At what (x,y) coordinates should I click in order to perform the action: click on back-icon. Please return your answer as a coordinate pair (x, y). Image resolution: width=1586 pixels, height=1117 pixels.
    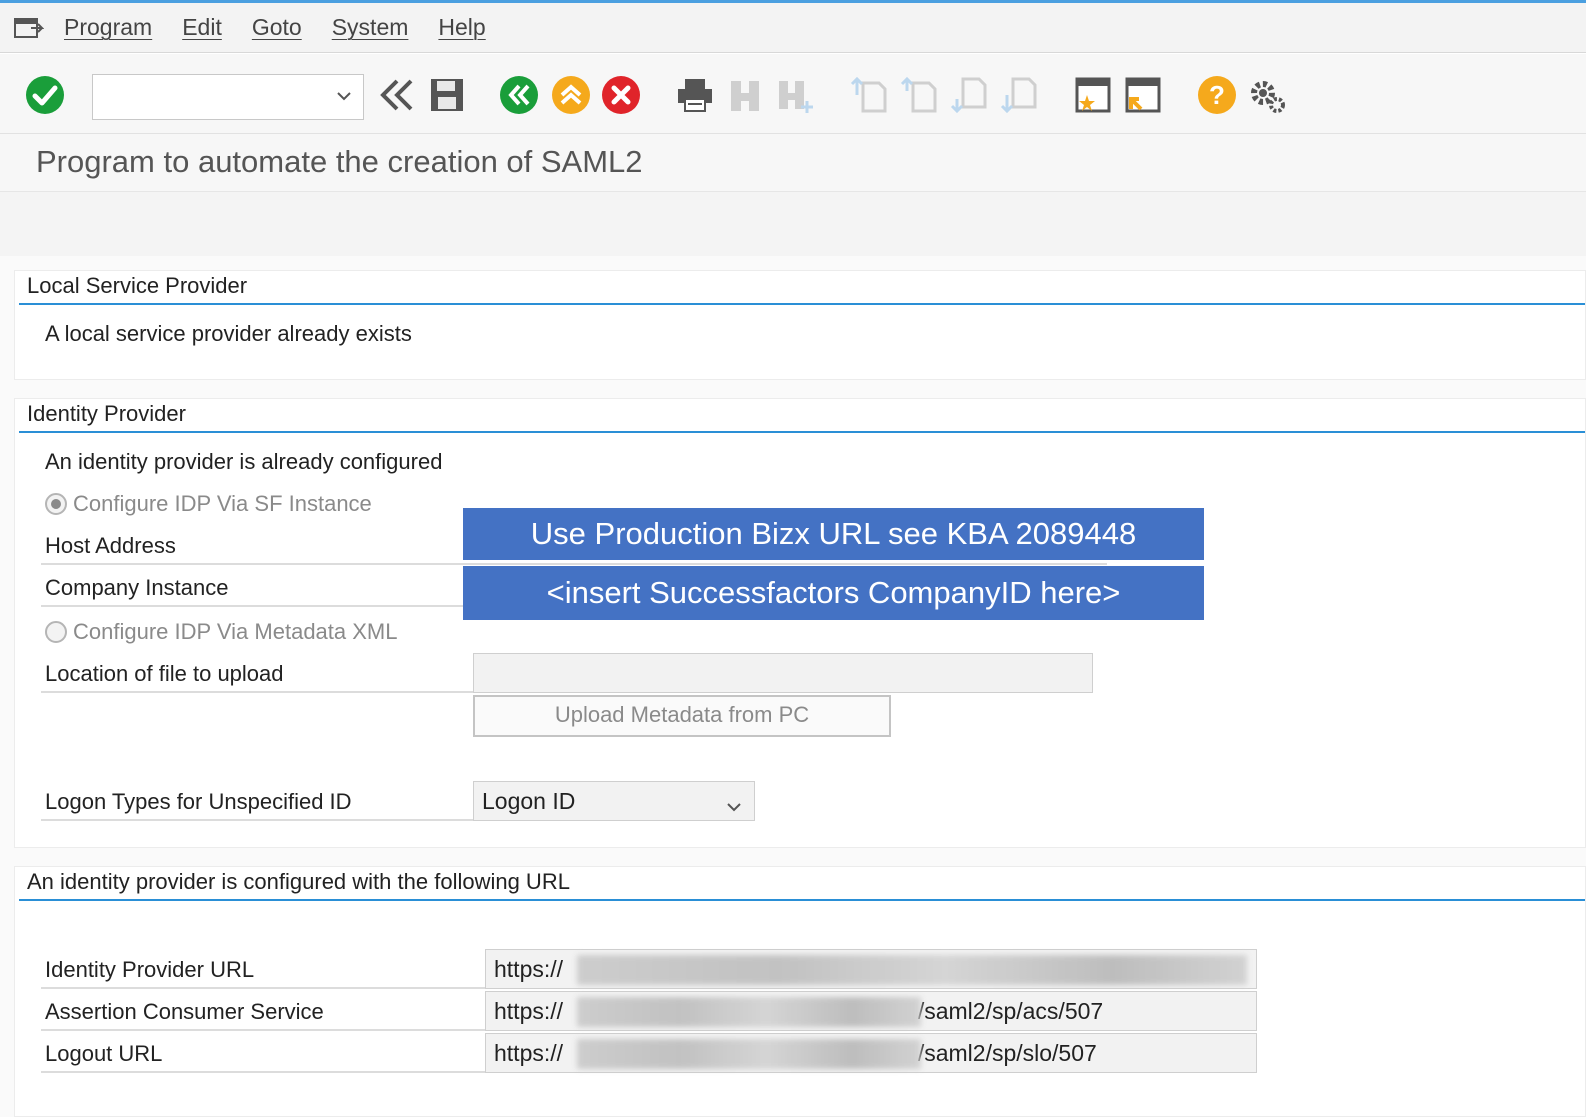
    Looking at the image, I should click on (519, 95).